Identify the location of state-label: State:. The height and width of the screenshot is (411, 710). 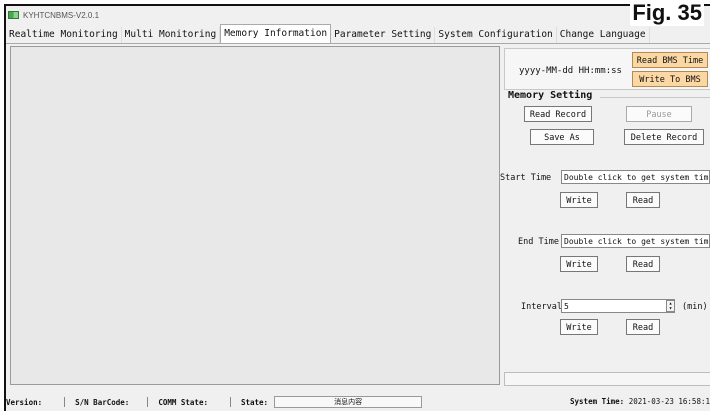
(254, 402).